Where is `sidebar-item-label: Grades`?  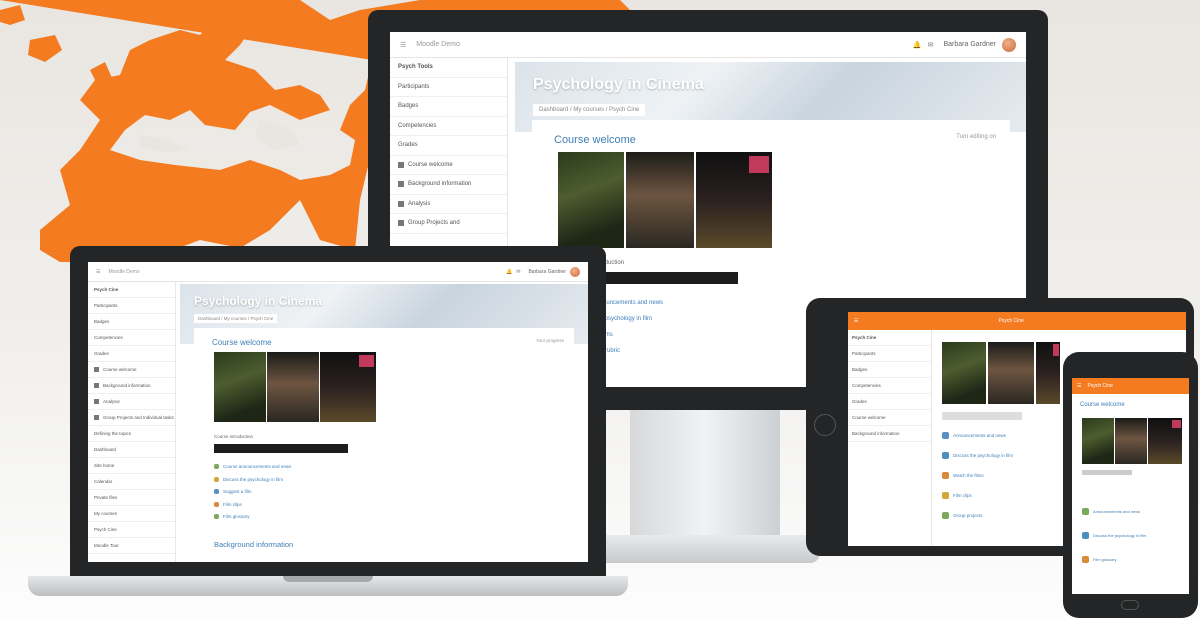 sidebar-item-label: Grades is located at coordinates (859, 401).